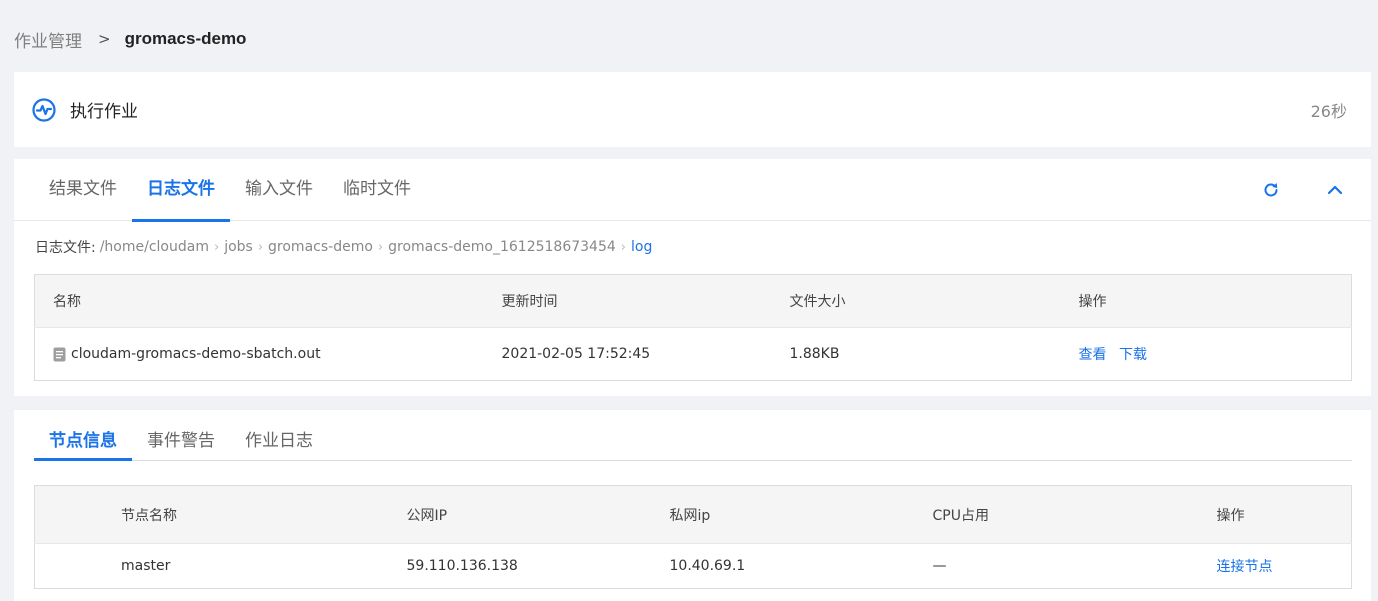 The width and height of the screenshot is (1378, 601). Describe the element at coordinates (1215, 301) in the screenshot. I see `column-actions: 操作` at that location.